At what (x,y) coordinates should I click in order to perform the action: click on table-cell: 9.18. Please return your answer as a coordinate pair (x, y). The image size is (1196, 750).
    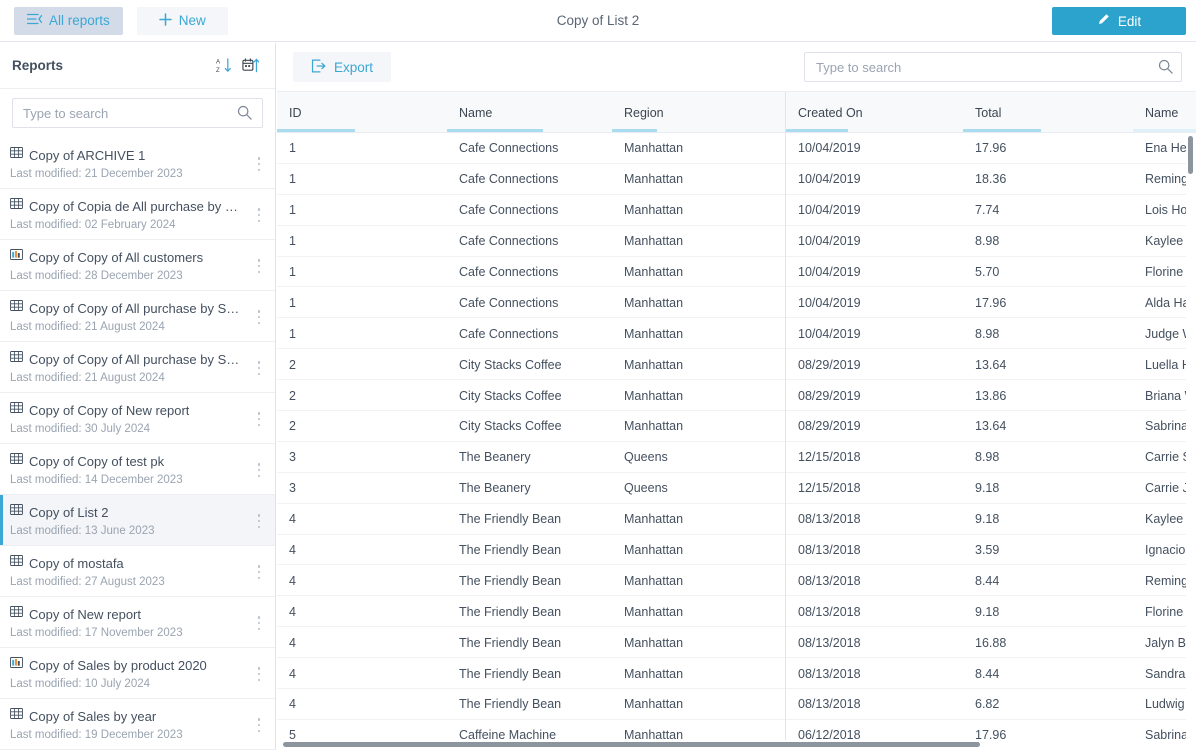
    Looking at the image, I should click on (987, 519).